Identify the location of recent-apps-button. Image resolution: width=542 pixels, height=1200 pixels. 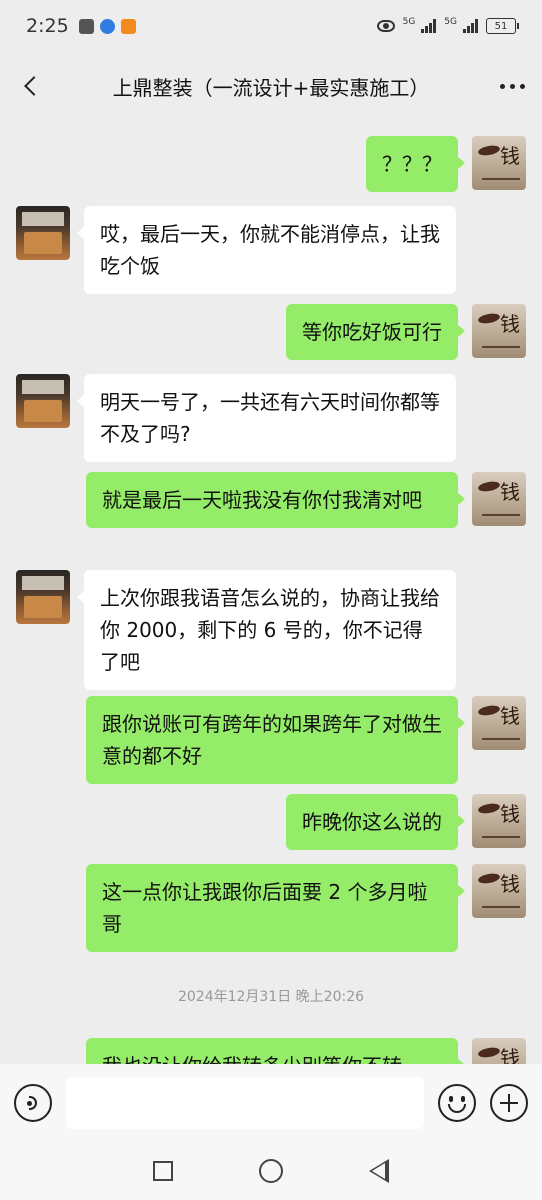
(163, 1171).